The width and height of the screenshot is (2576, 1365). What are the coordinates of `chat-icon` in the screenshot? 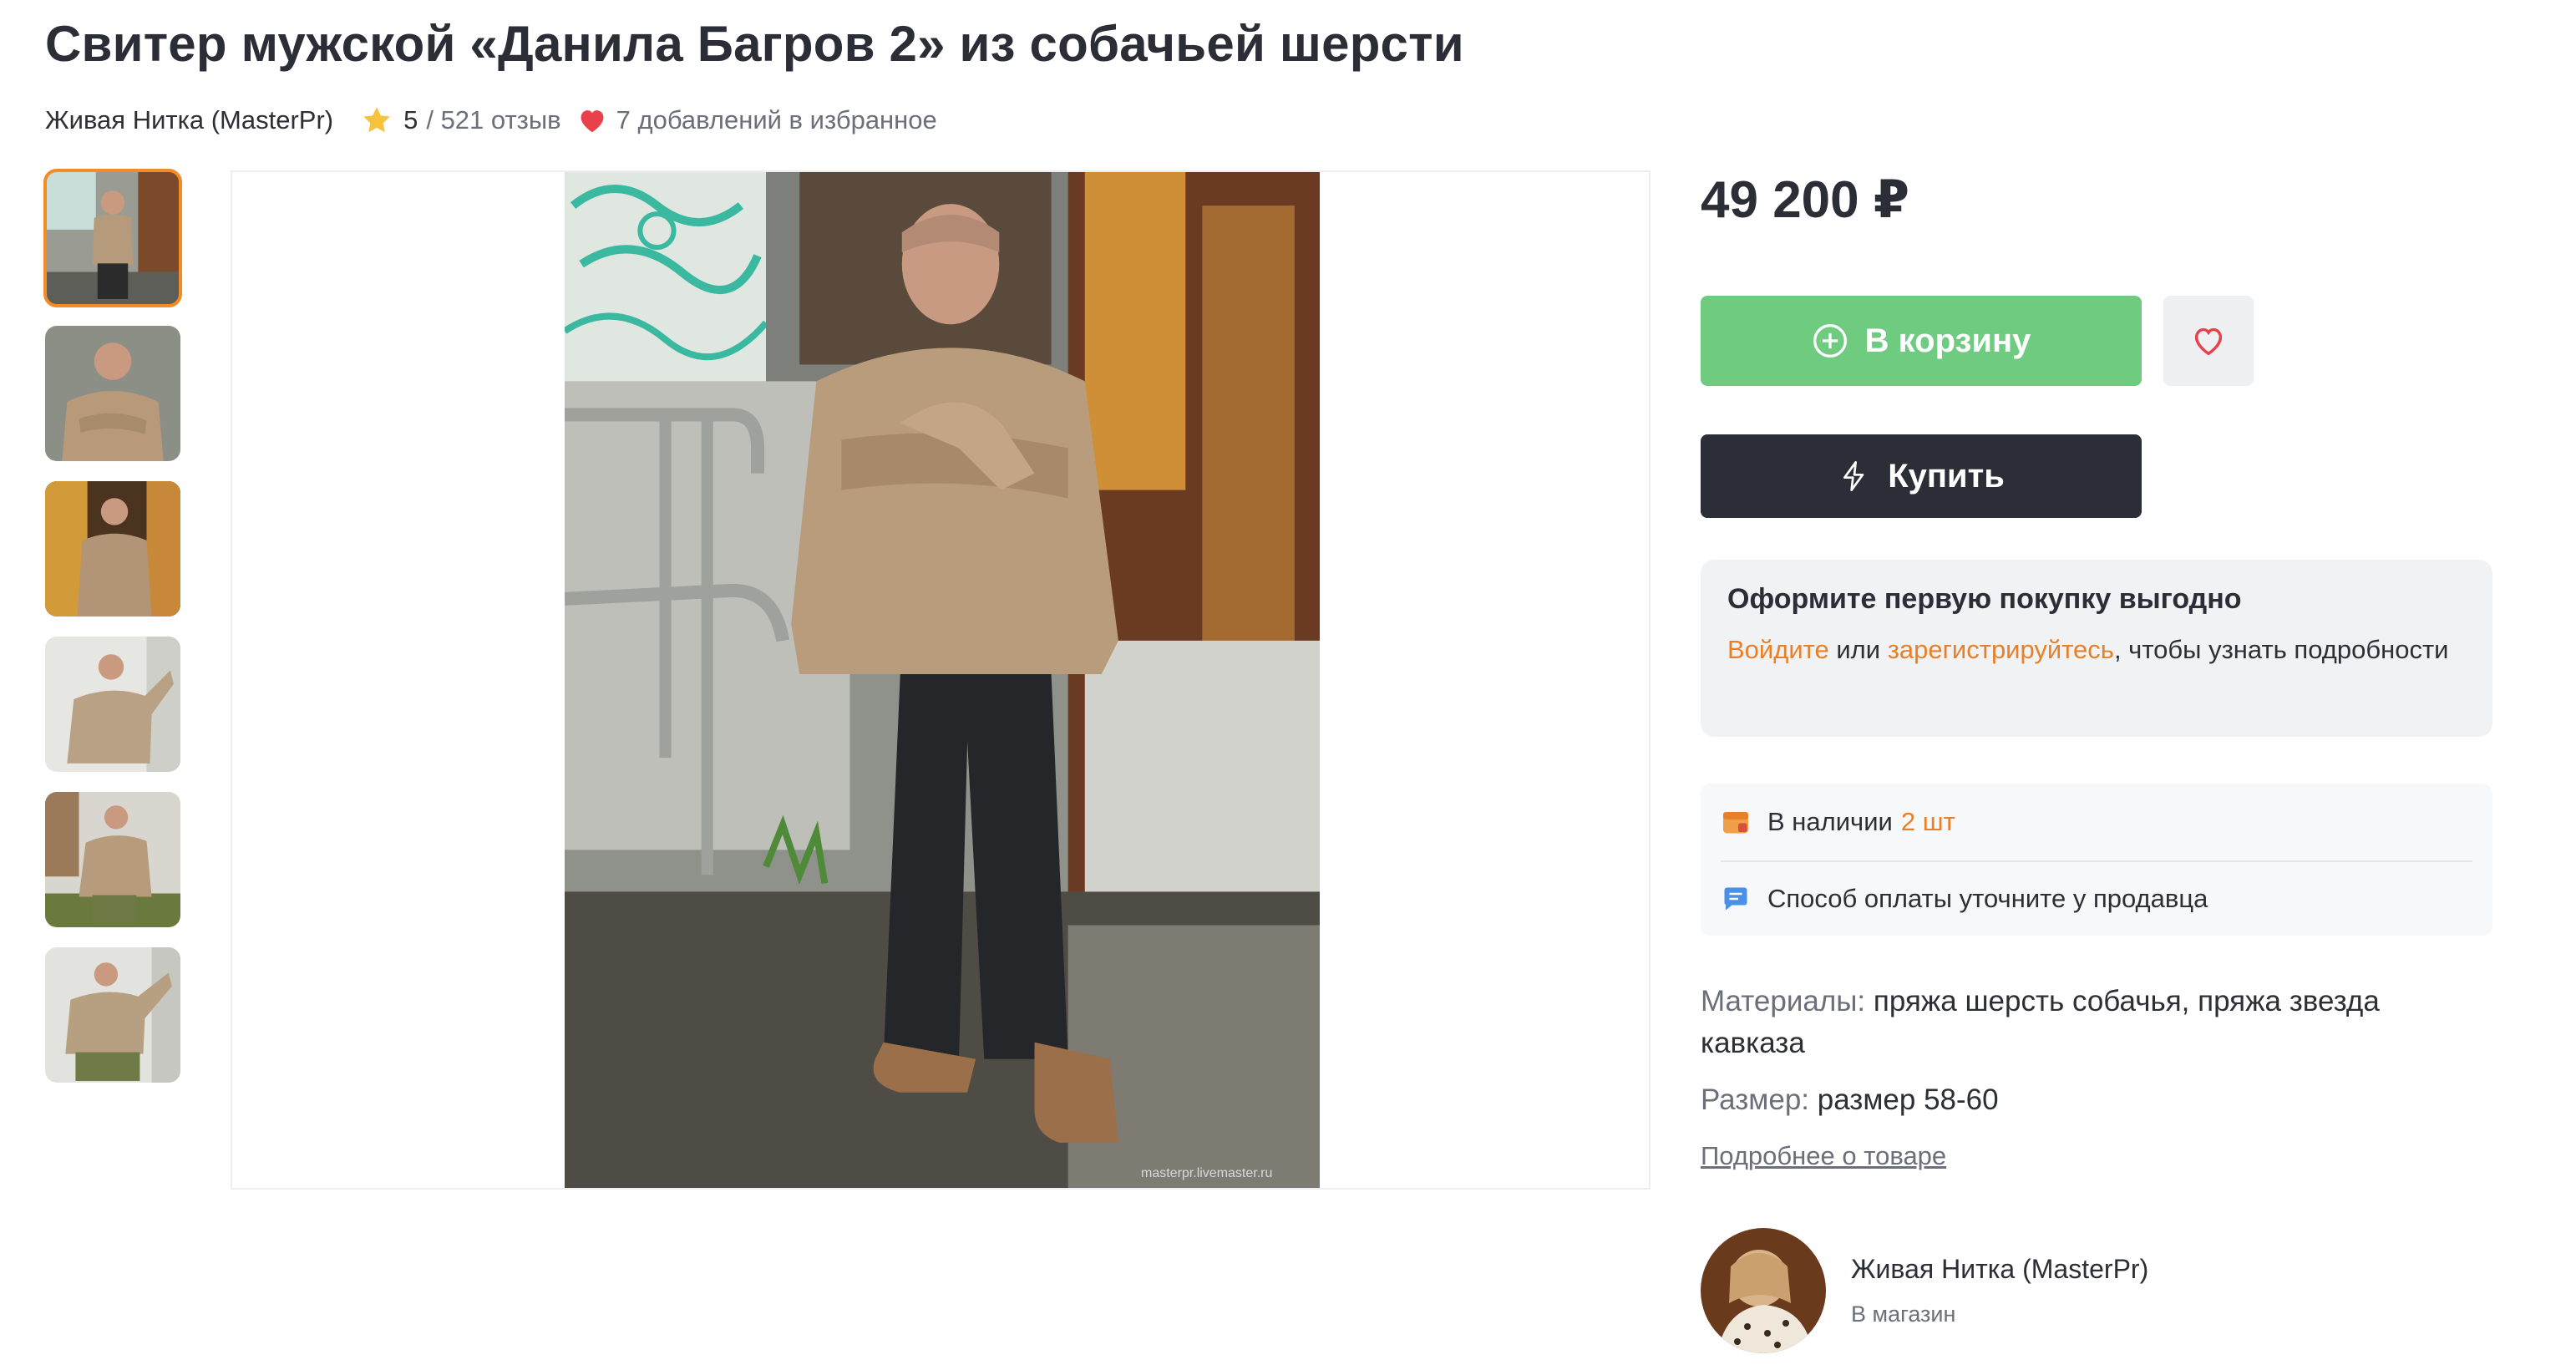 It's located at (1736, 899).